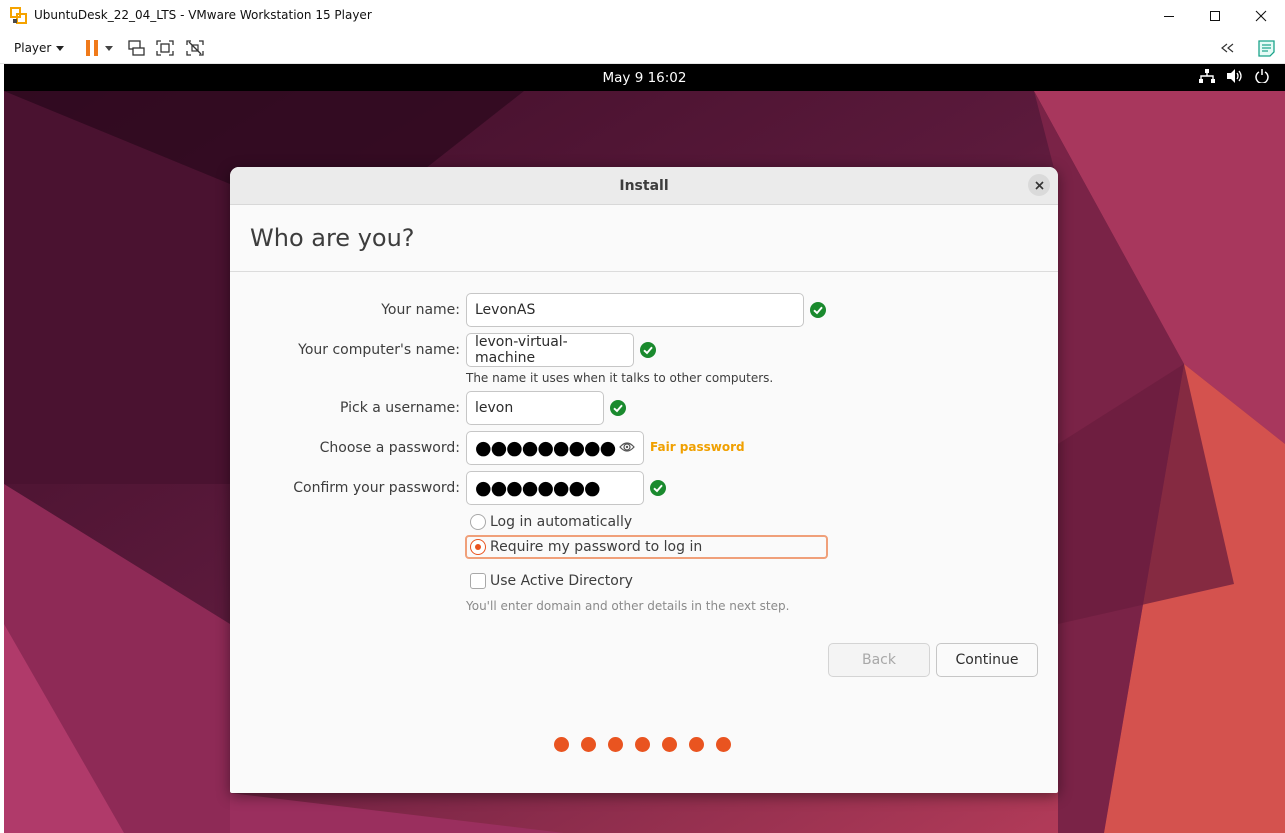 This screenshot has width=1285, height=833. What do you see at coordinates (635, 310) in the screenshot?
I see `your-name-input: LevonAS` at bounding box center [635, 310].